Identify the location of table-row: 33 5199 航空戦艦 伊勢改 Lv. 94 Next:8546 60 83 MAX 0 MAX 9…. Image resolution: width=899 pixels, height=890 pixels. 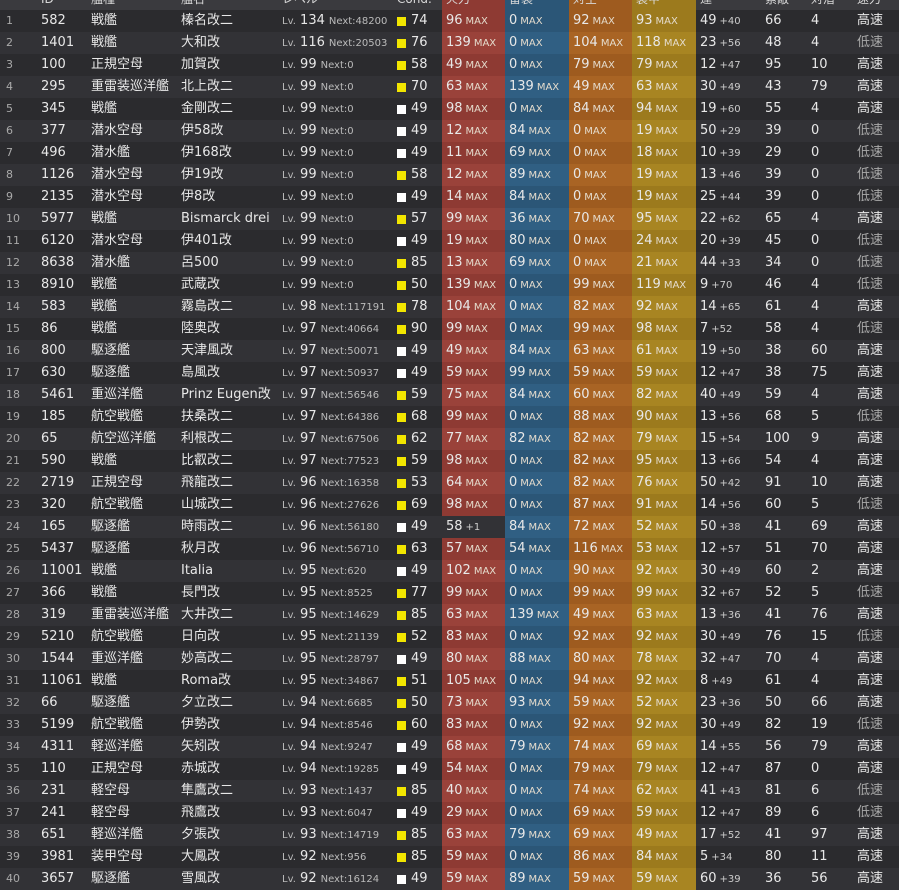
(449, 725).